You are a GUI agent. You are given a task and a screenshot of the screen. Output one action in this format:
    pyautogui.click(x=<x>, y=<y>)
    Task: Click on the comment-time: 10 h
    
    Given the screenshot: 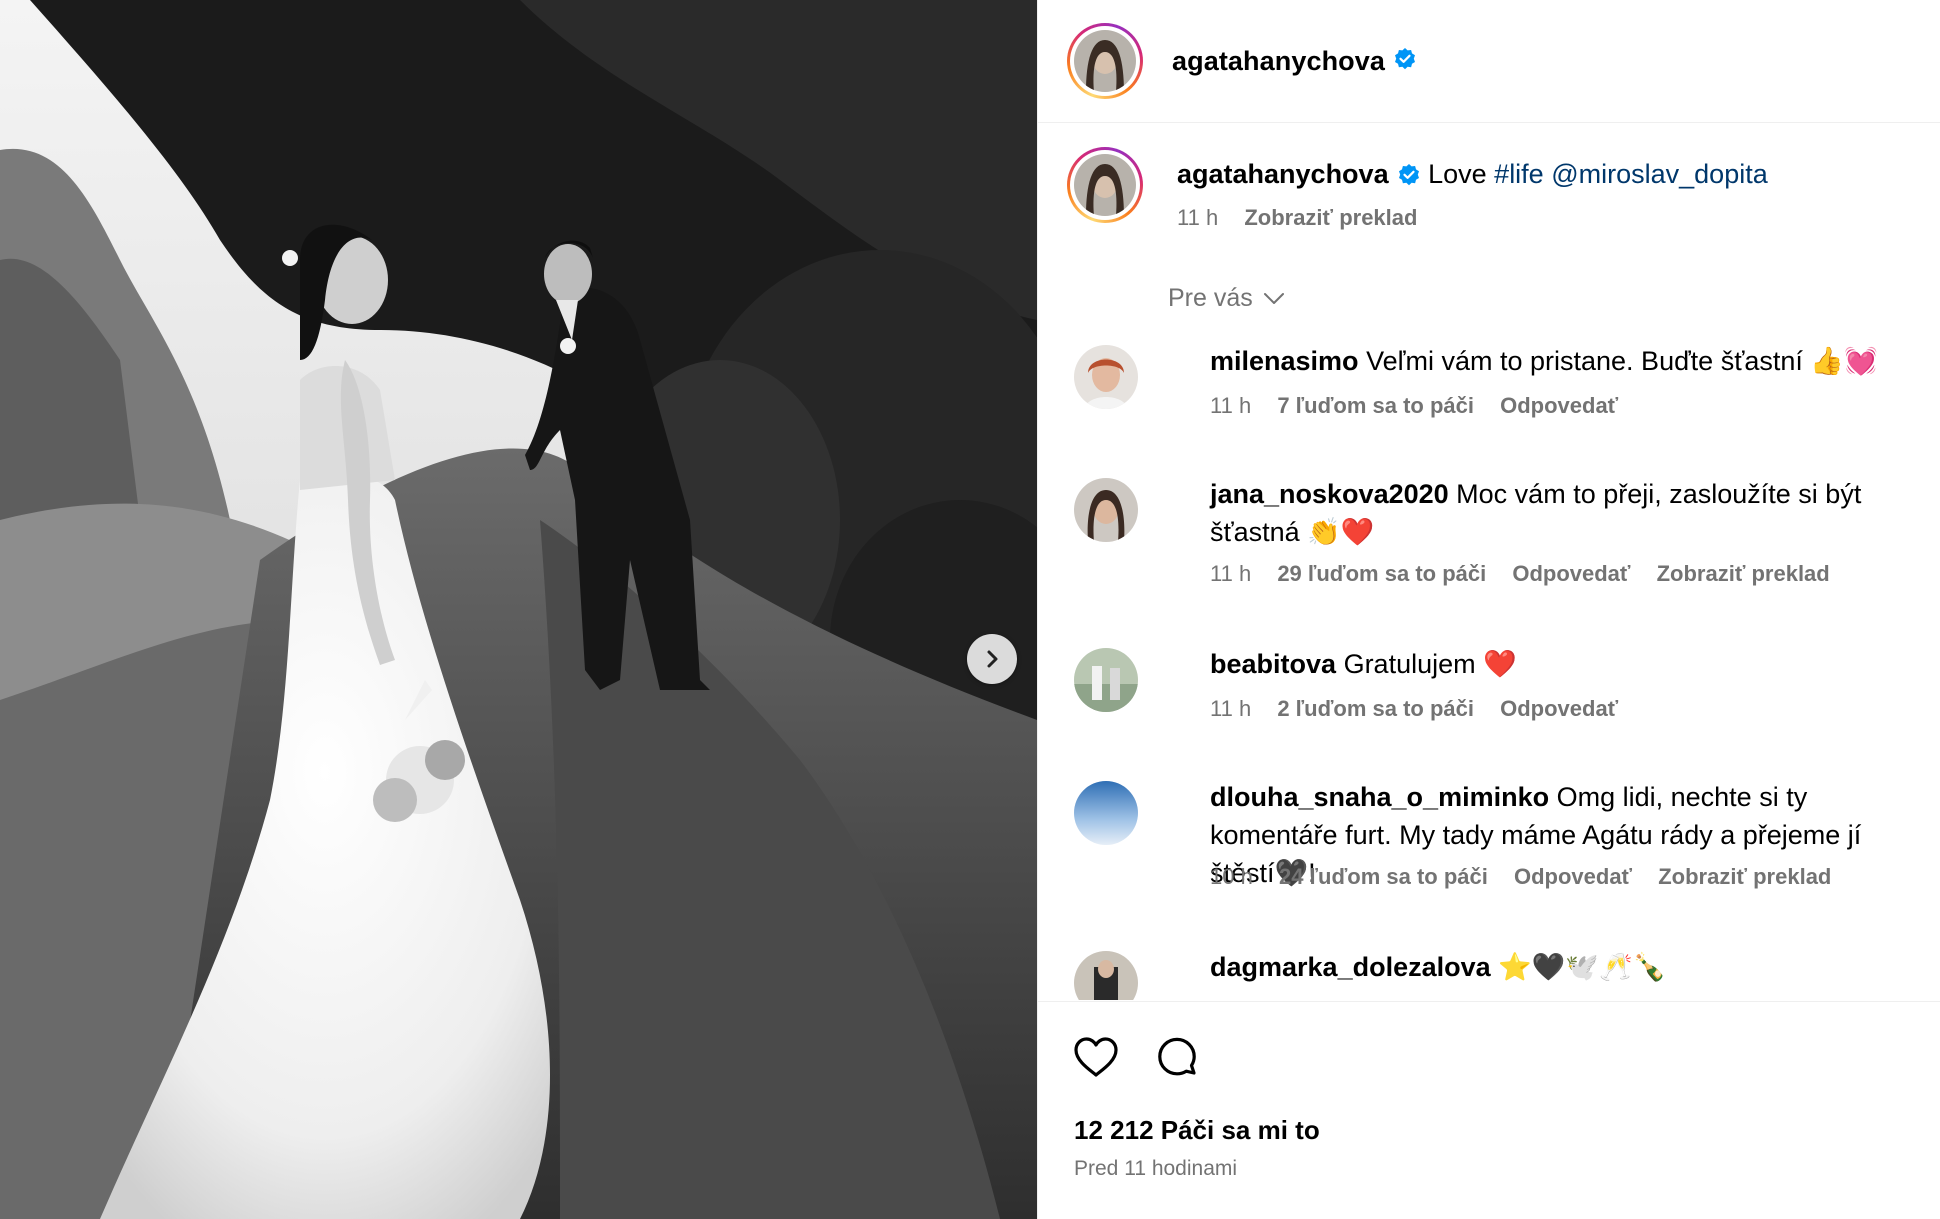 What is the action you would take?
    pyautogui.click(x=1231, y=876)
    